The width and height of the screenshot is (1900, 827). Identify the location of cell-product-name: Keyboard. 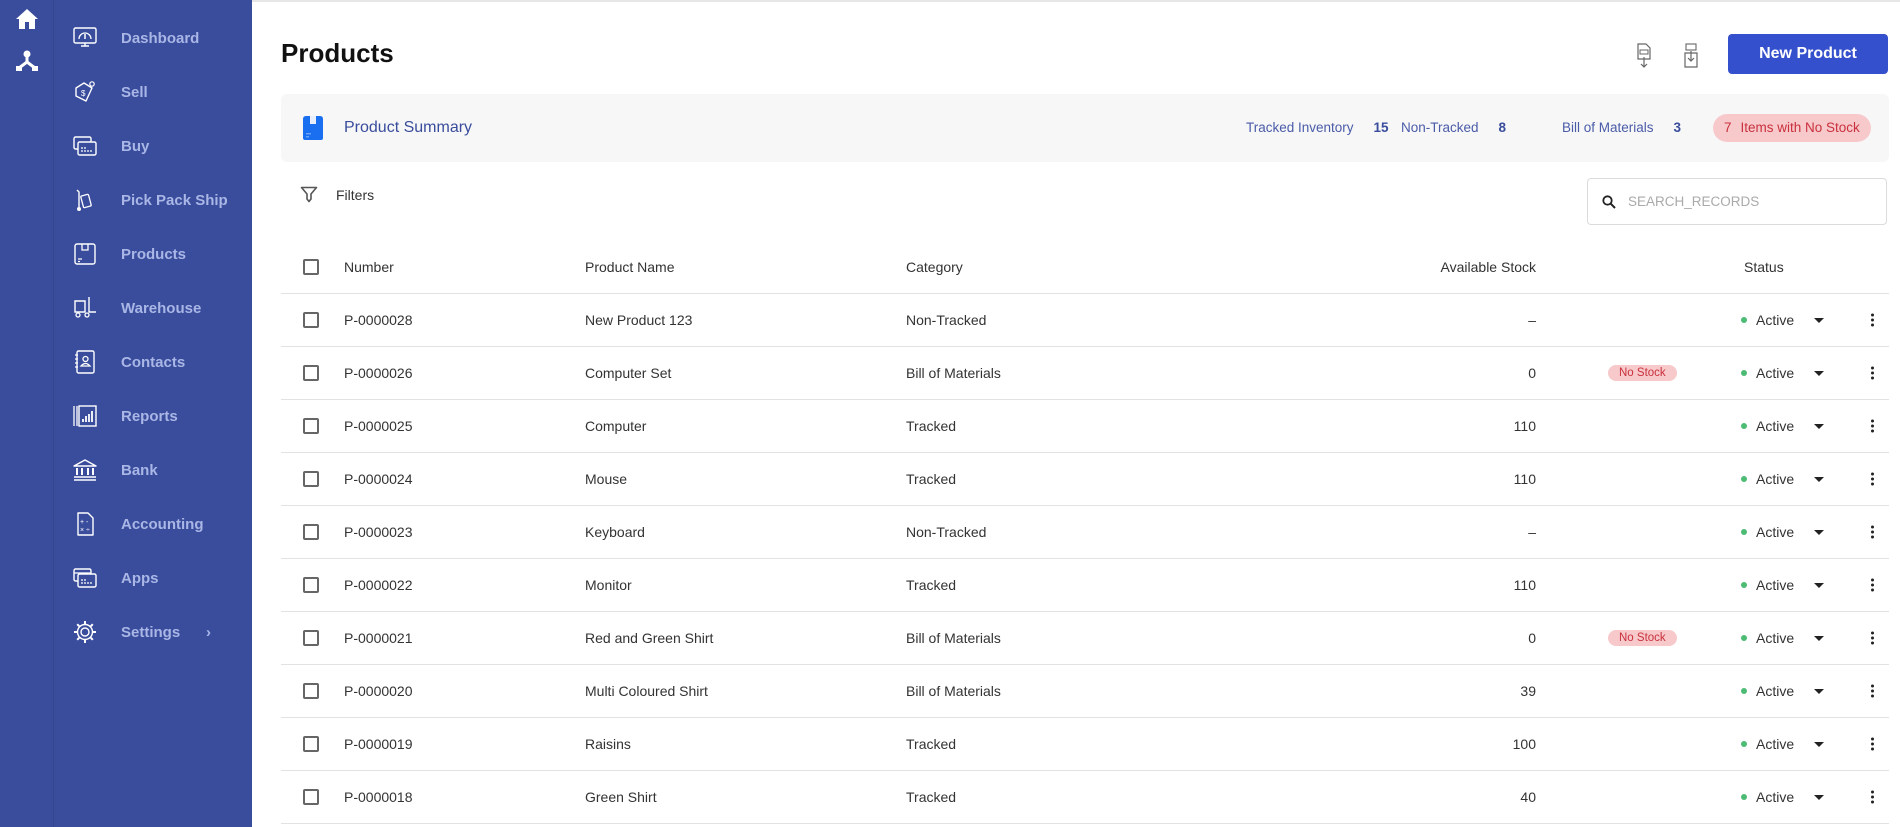
(615, 532).